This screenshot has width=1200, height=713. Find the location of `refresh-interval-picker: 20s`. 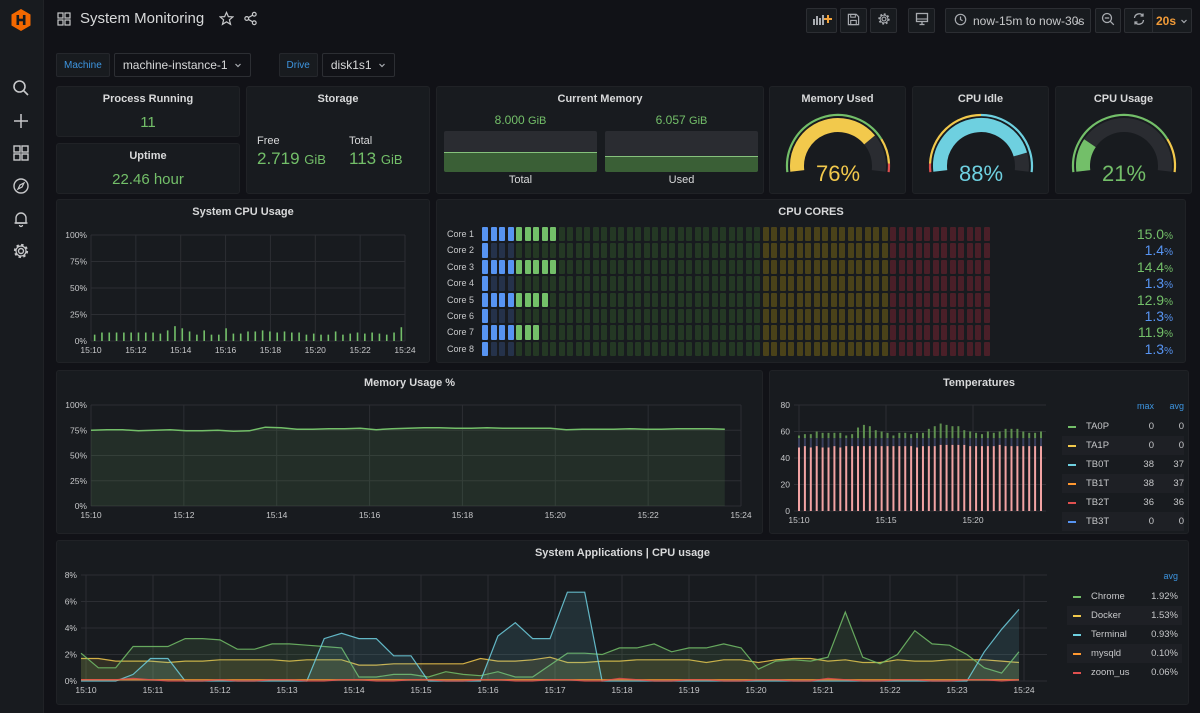

refresh-interval-picker: 20s is located at coordinates (1172, 20).